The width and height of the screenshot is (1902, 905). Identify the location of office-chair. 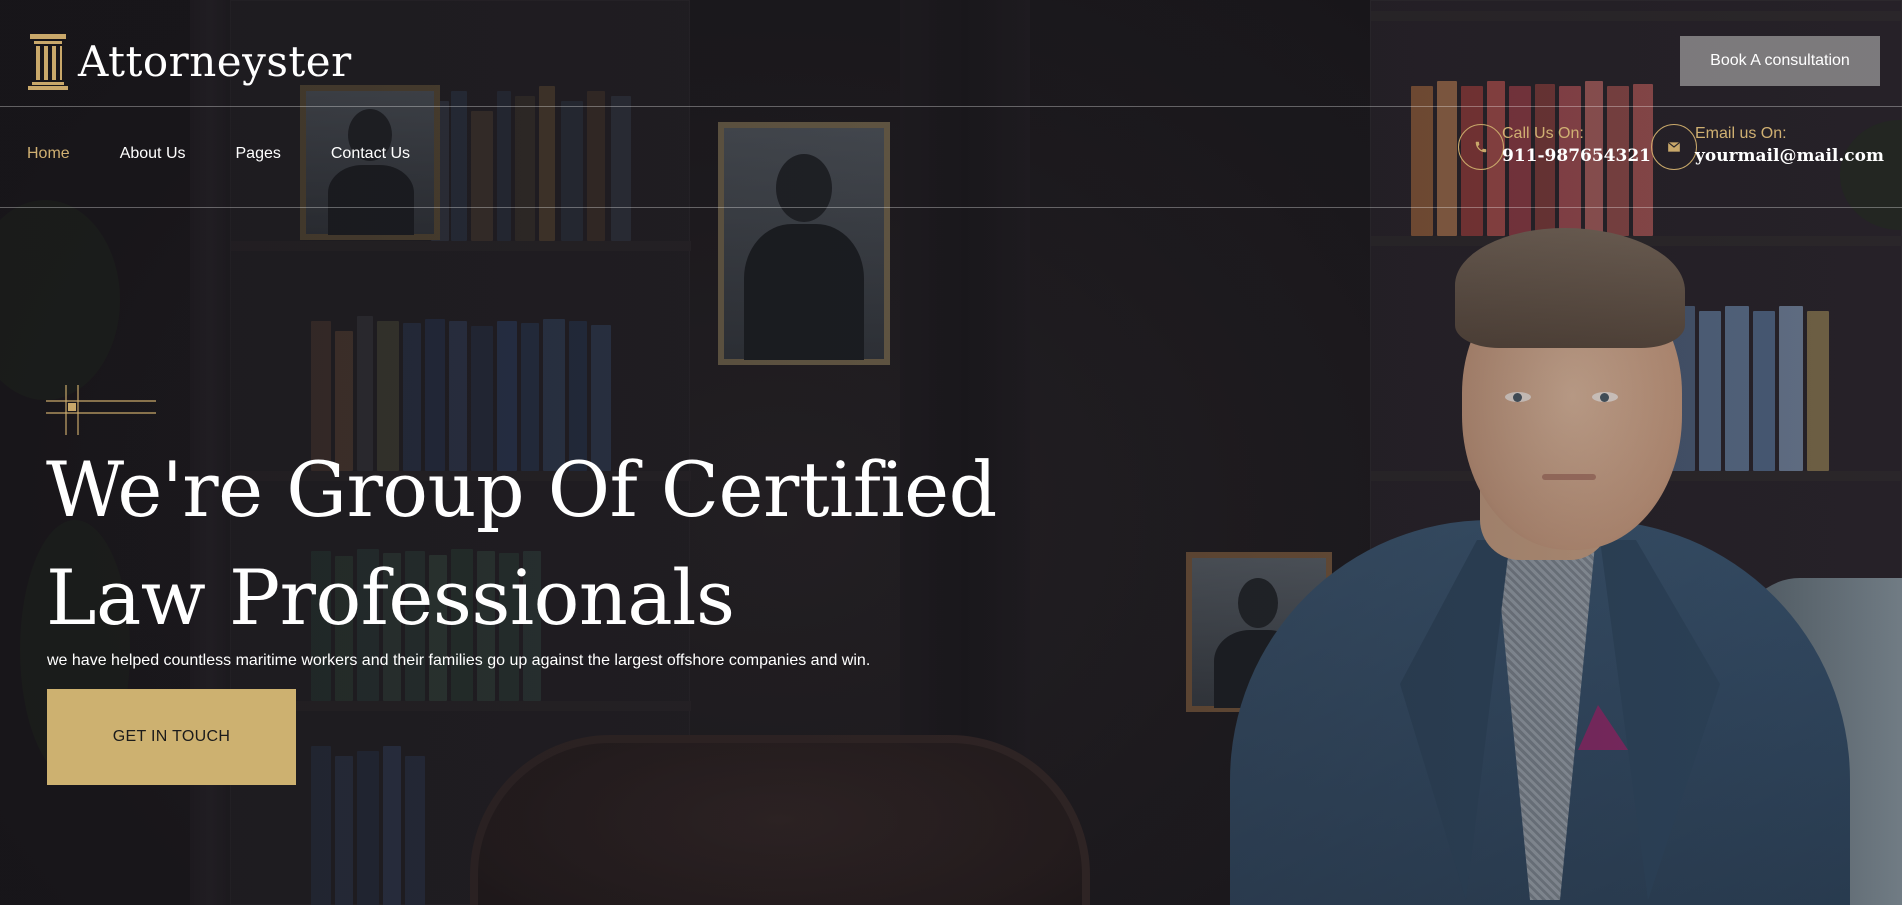
(1821, 741).